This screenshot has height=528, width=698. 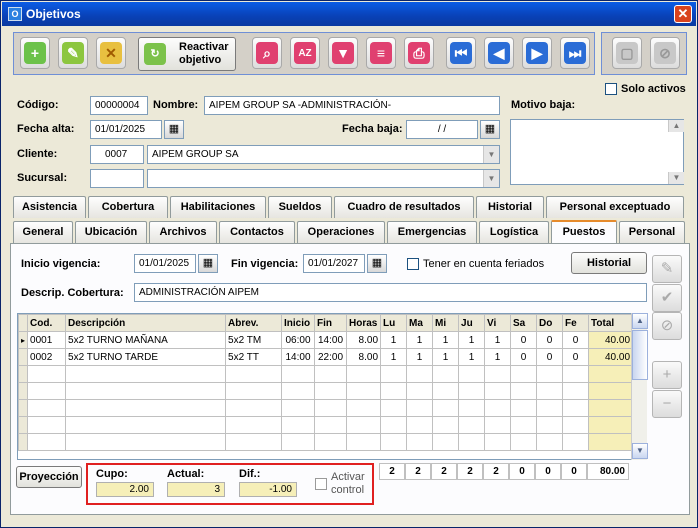 What do you see at coordinates (300, 207) in the screenshot?
I see `tab-sueldos: Sueldos` at bounding box center [300, 207].